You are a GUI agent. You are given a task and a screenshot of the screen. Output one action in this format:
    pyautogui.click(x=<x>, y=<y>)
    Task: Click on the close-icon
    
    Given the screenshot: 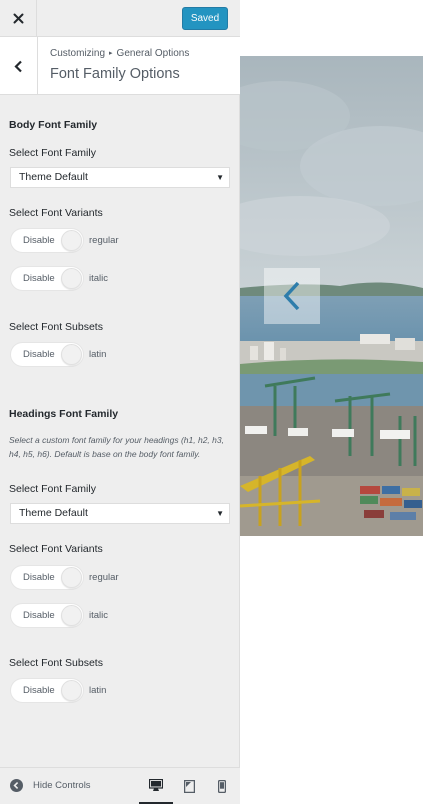 What is the action you would take?
    pyautogui.click(x=18, y=18)
    